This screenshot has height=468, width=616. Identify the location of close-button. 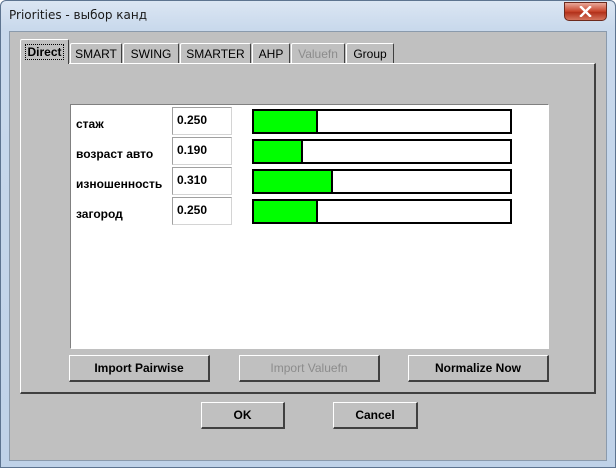
(585, 11).